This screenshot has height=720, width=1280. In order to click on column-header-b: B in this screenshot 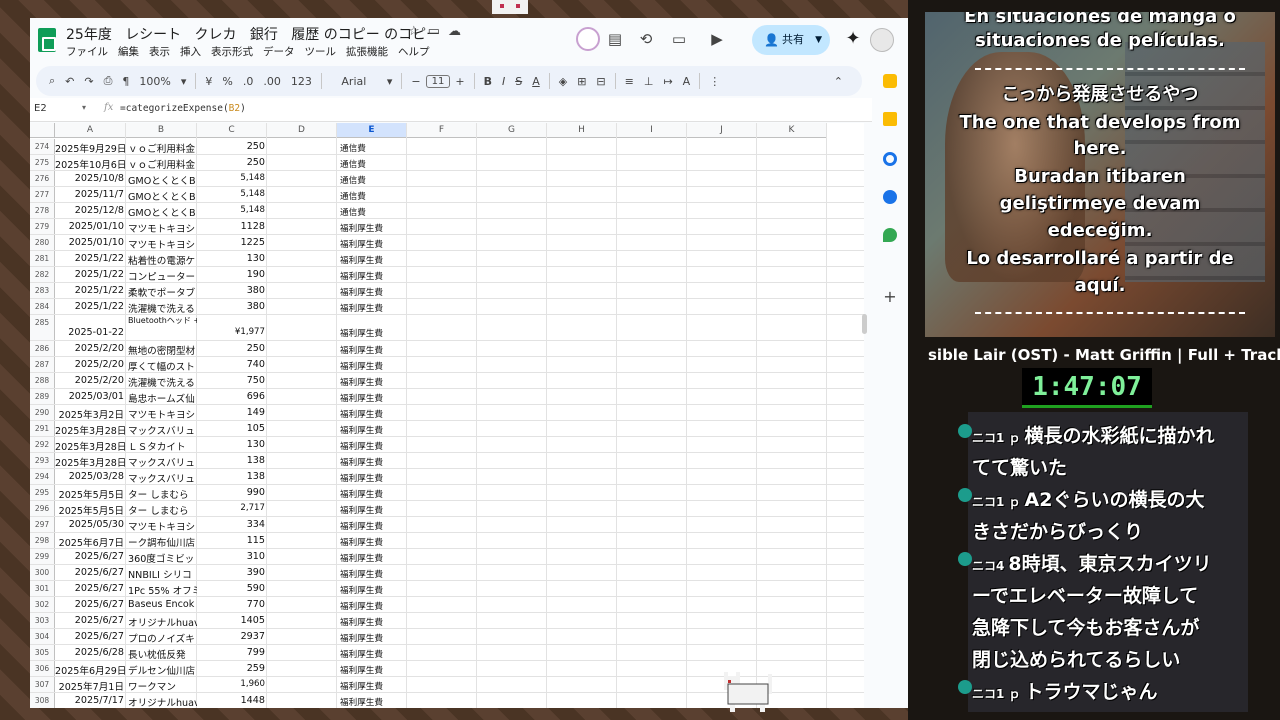, I will do `click(161, 130)`.